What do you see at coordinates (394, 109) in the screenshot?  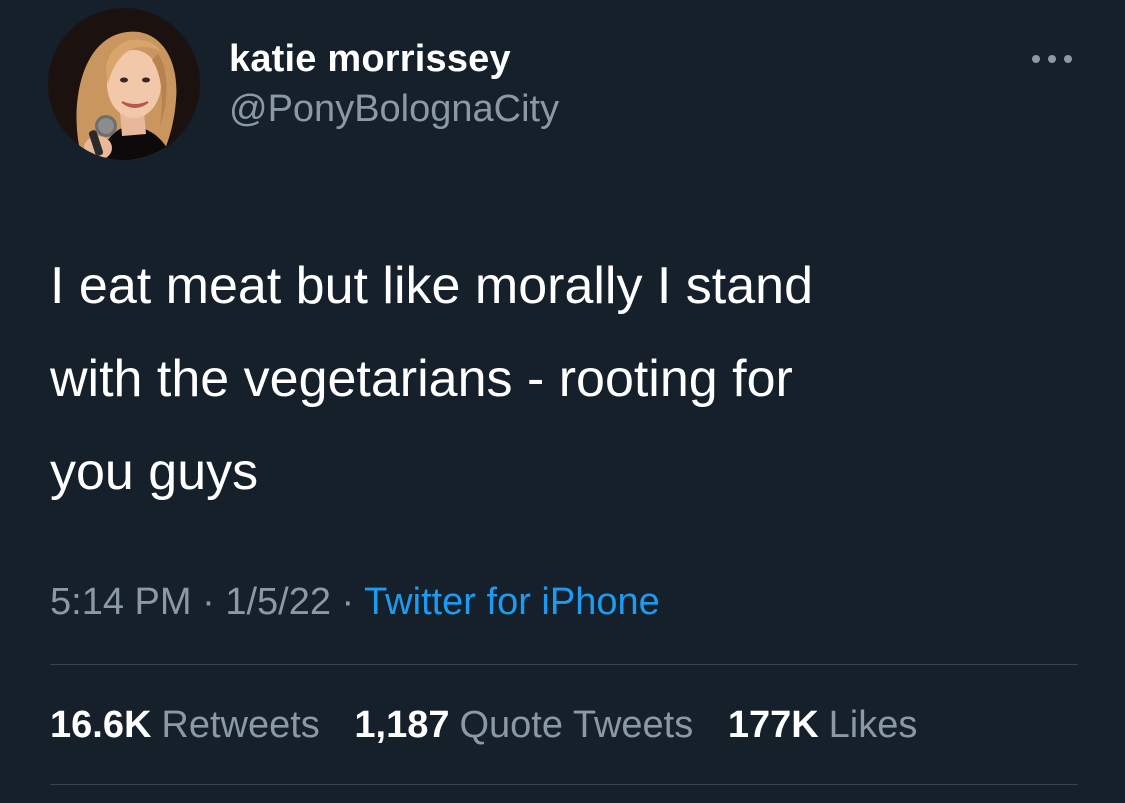 I see `username-handle: @PonyBolognaCity` at bounding box center [394, 109].